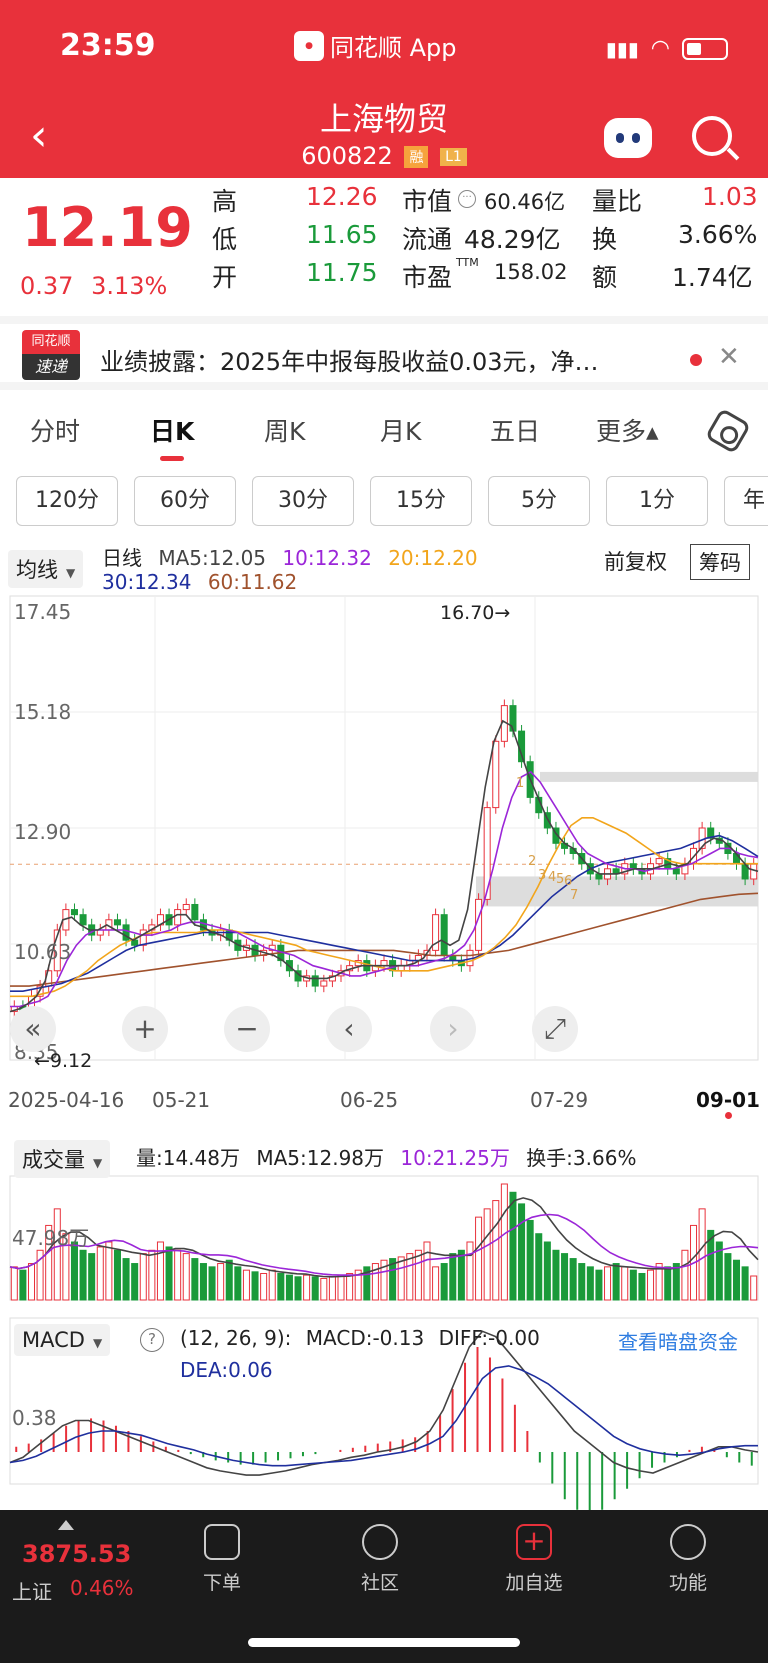  Describe the element at coordinates (349, 1029) in the screenshot. I see `scroll-left-button: ‹` at that location.